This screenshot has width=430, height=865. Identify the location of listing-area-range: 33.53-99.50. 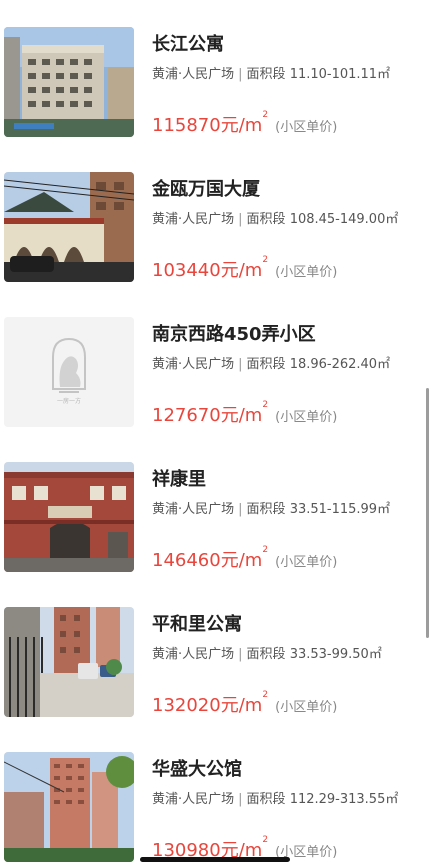
(329, 654).